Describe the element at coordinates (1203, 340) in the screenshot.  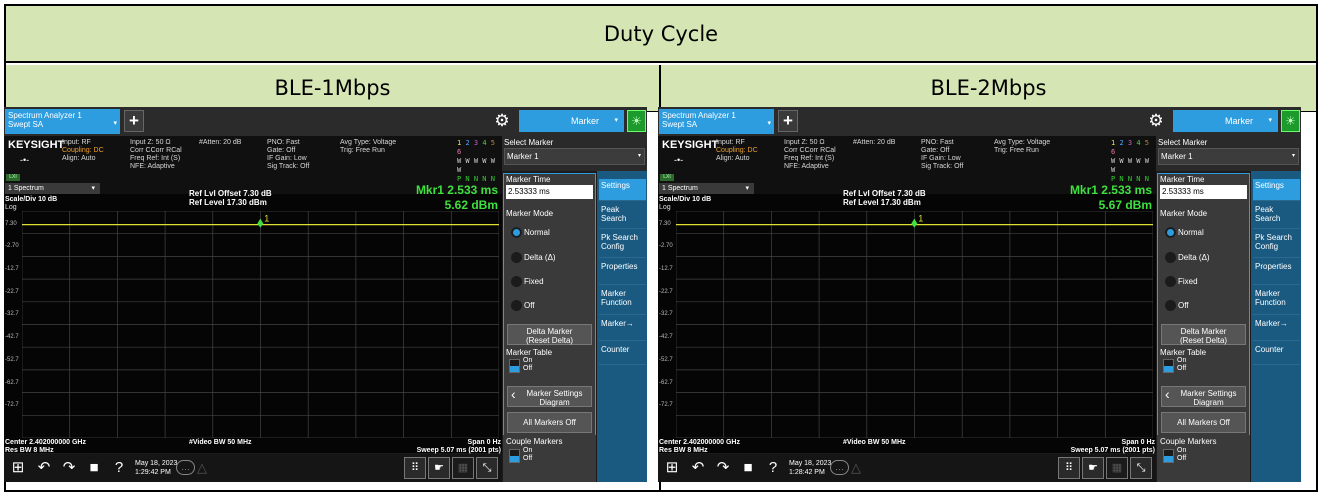
I see `delta-marker-line-2: (Reset Delta)` at that location.